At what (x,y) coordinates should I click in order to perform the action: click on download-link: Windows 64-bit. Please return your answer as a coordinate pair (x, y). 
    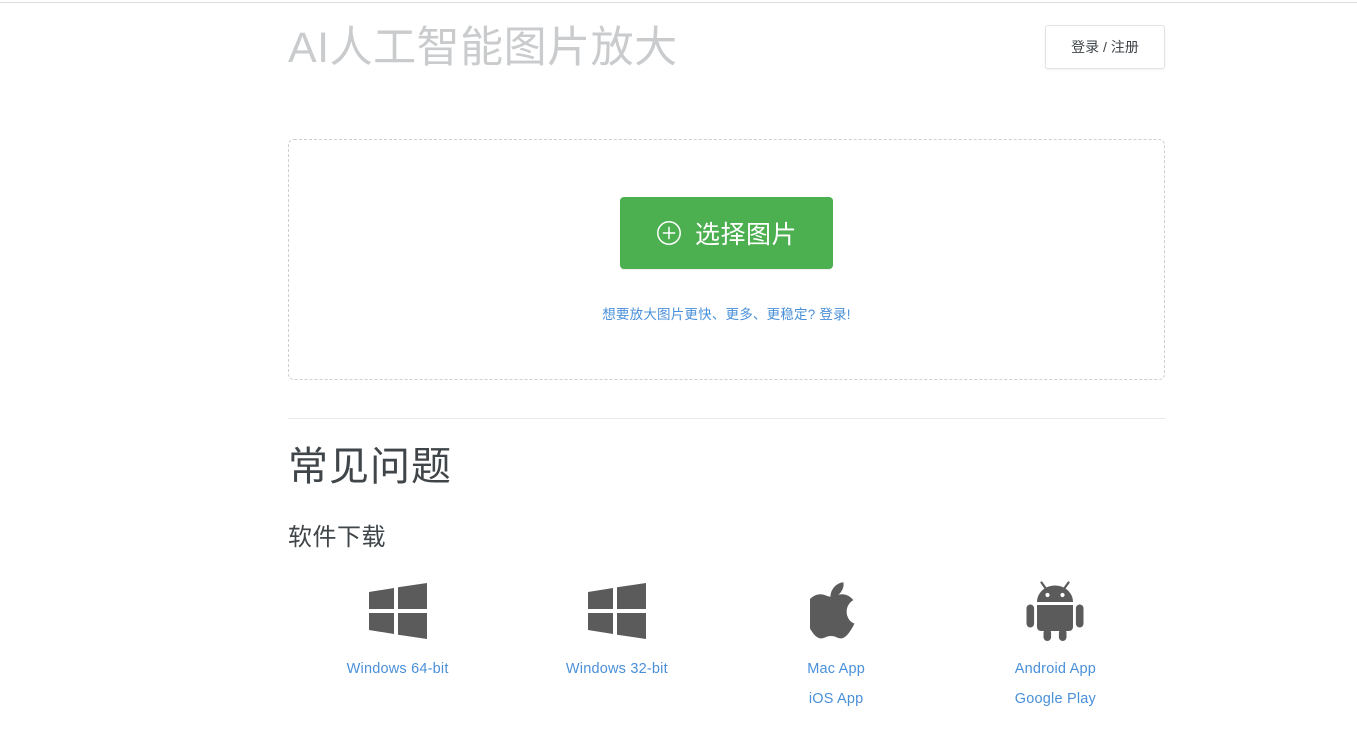
    Looking at the image, I should click on (398, 669).